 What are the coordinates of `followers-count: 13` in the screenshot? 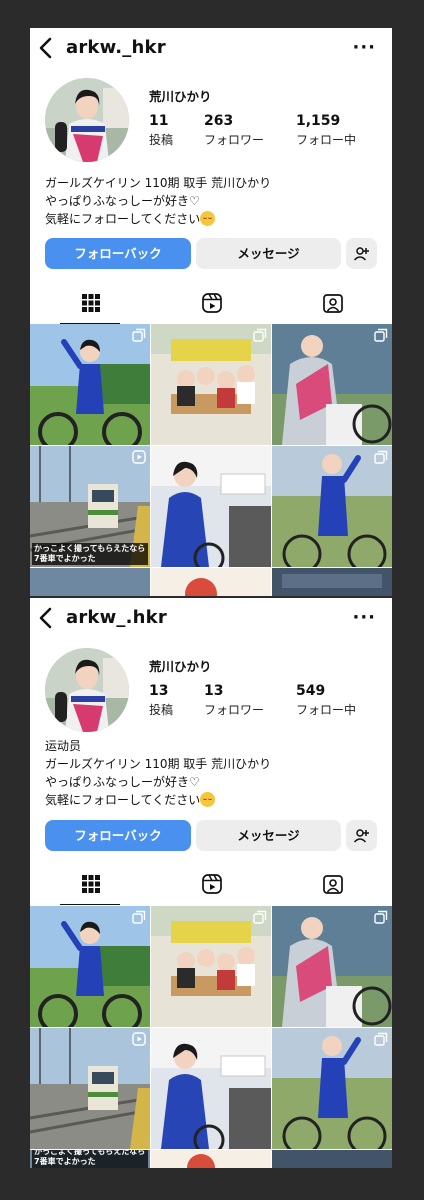 It's located at (214, 691).